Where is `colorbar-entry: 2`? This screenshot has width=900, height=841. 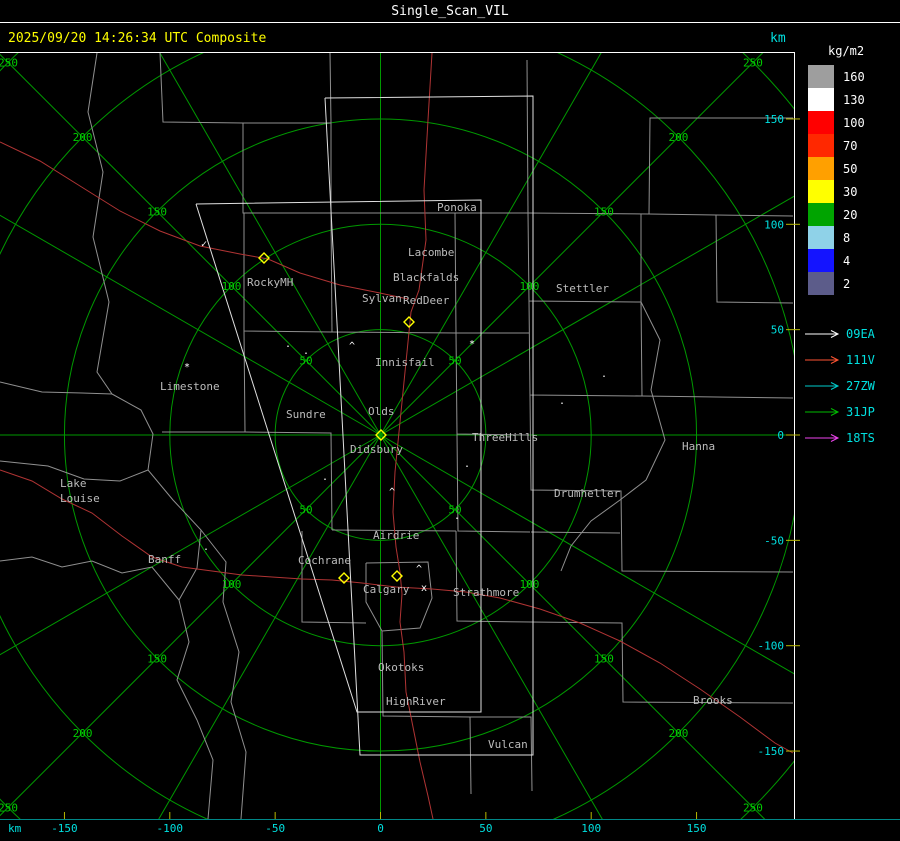
colorbar-entry: 2 is located at coordinates (850, 283).